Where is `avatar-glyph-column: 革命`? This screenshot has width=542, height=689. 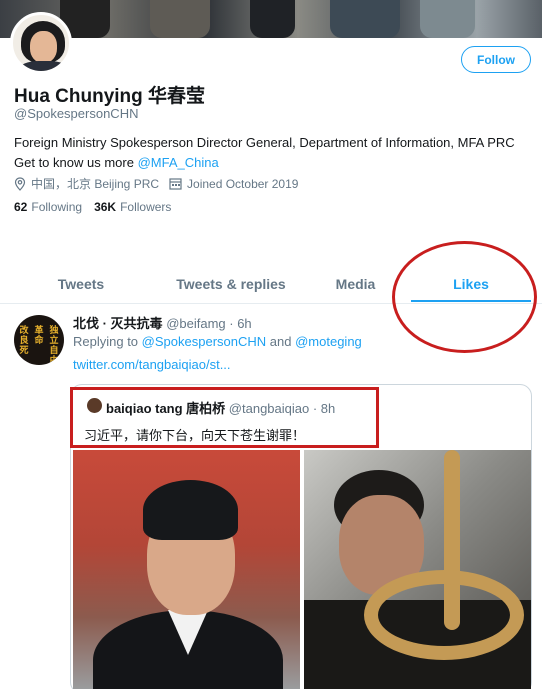 avatar-glyph-column: 革命 is located at coordinates (39, 335).